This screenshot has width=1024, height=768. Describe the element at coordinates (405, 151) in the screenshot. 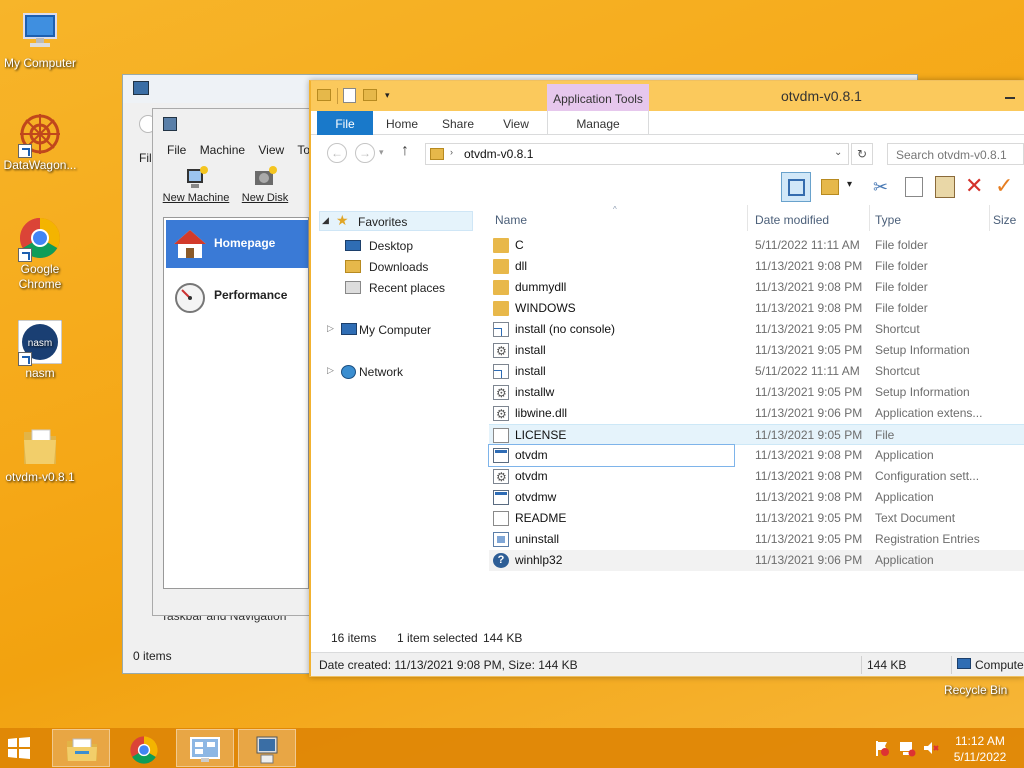

I see `up-button: ↑` at that location.